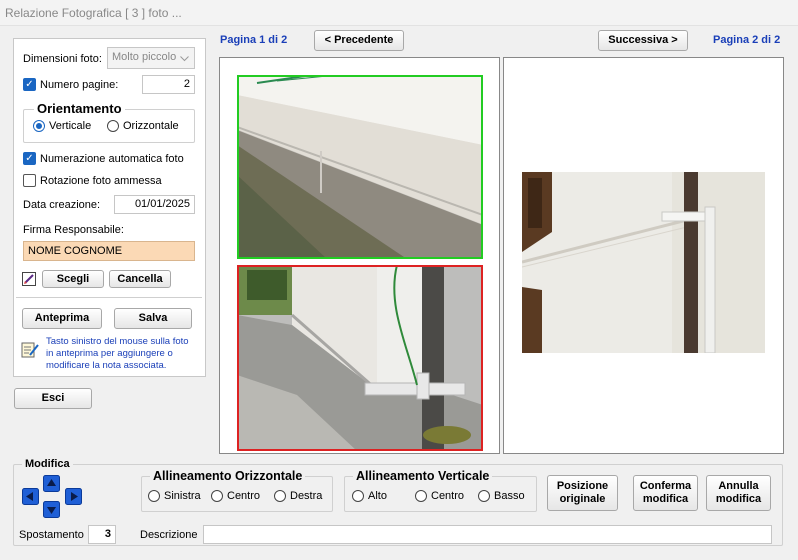 The image size is (798, 560). Describe the element at coordinates (182, 496) in the screenshot. I see `halign-left-label: Sinistra` at that location.